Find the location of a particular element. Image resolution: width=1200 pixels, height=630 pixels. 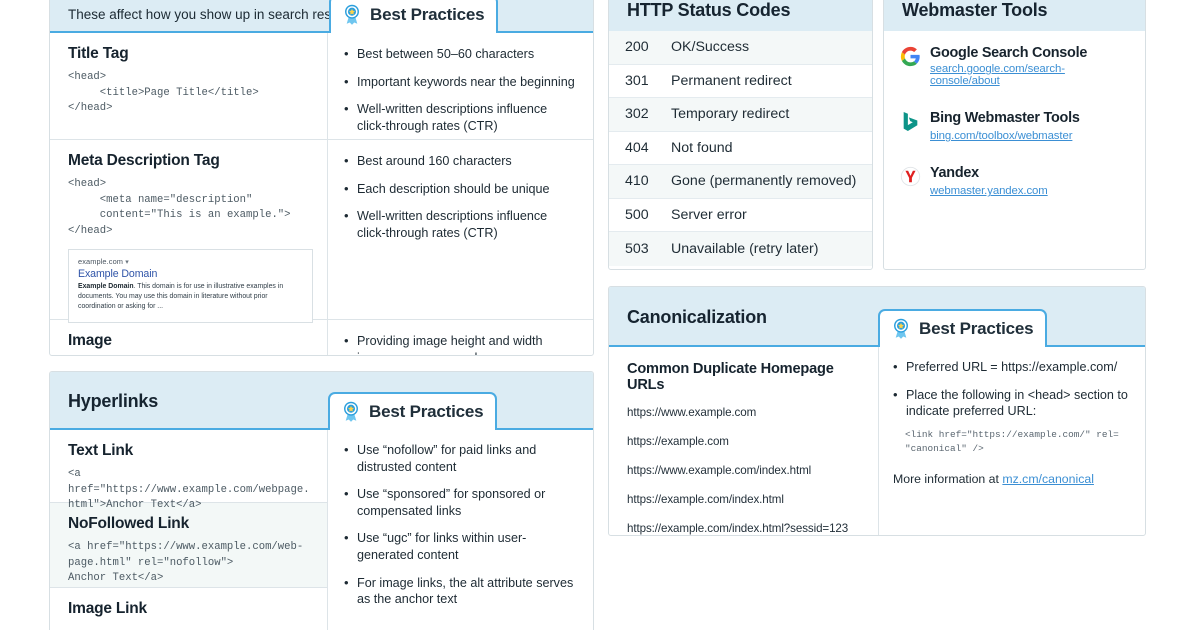

table-row: 301 Permanent redirect is located at coordinates (740, 81).